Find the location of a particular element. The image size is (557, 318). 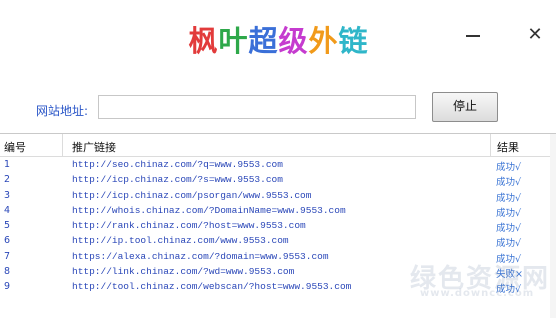

row-link: http://link.chinaz.com/?wd=www.9553.com is located at coordinates (183, 272).